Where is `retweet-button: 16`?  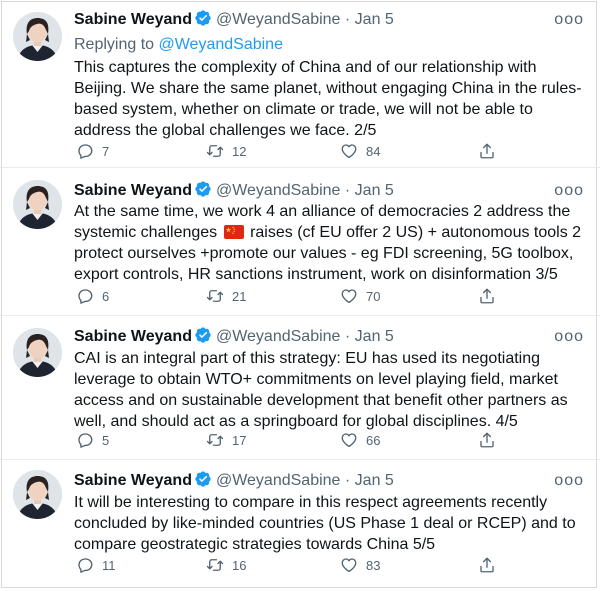 retweet-button: 16 is located at coordinates (226, 565).